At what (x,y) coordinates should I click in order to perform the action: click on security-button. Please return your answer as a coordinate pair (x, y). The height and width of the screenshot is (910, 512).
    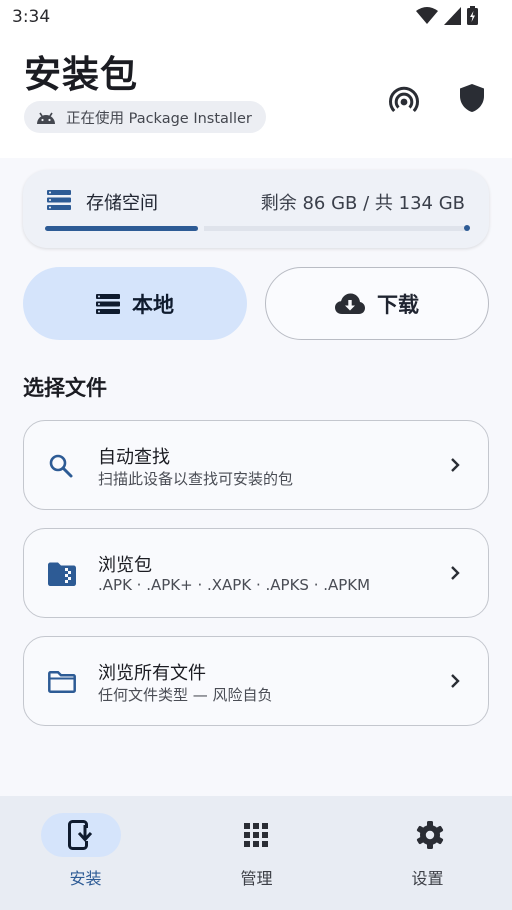
    Looking at the image, I should click on (472, 98).